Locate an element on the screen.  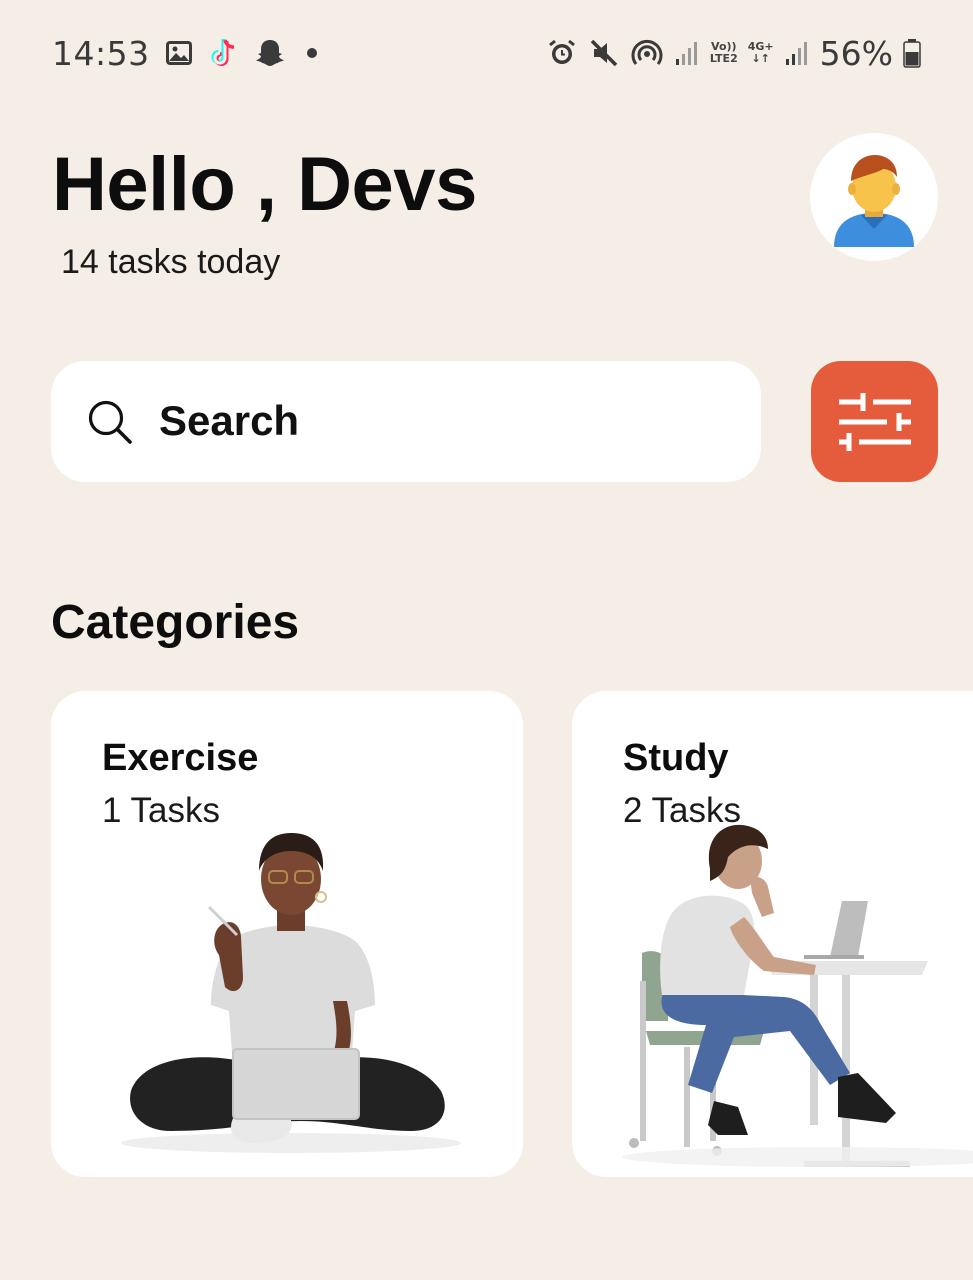
mute-icon is located at coordinates (604, 53).